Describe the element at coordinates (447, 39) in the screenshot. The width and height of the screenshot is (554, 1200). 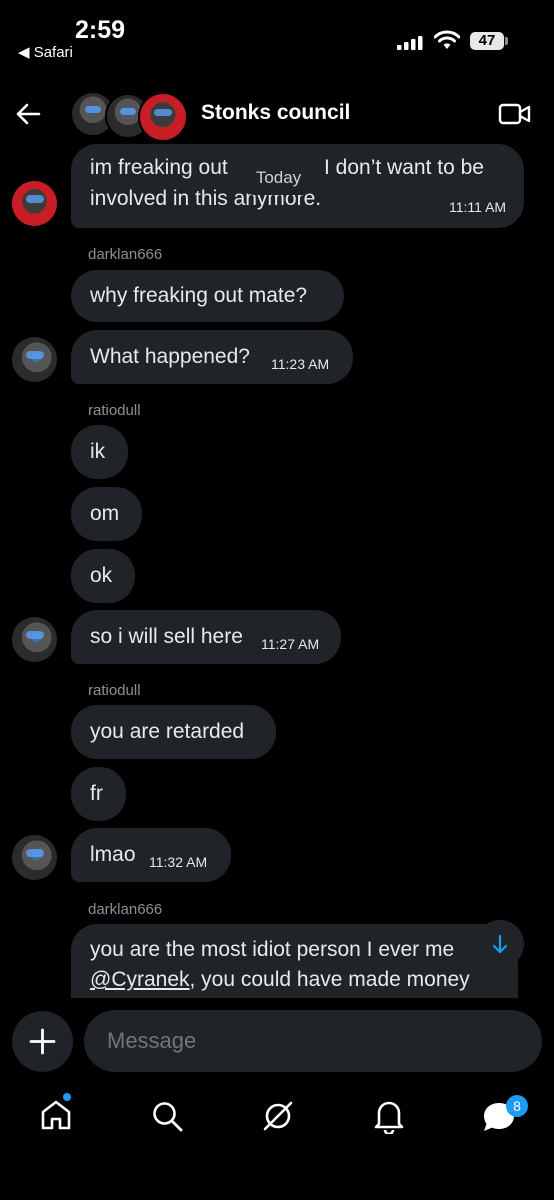
I see `wifi-icon` at that location.